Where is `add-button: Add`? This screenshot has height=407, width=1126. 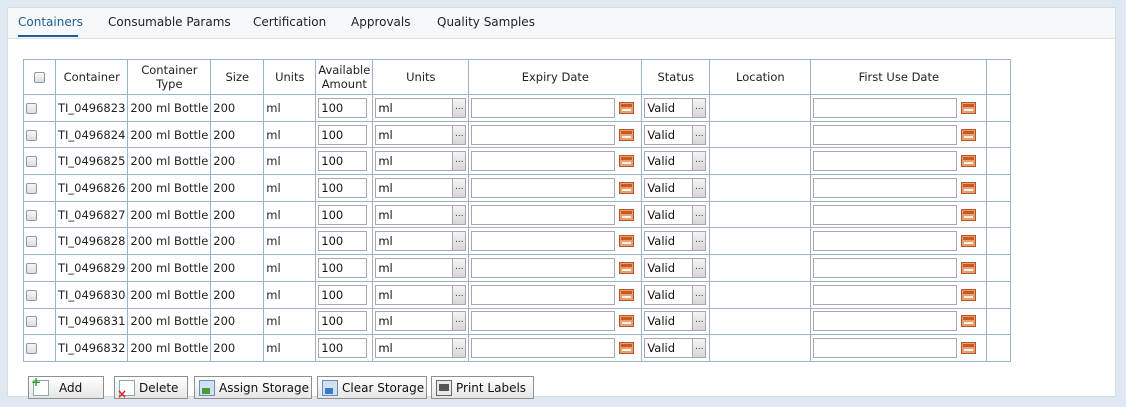
add-button: Add is located at coordinates (66, 387).